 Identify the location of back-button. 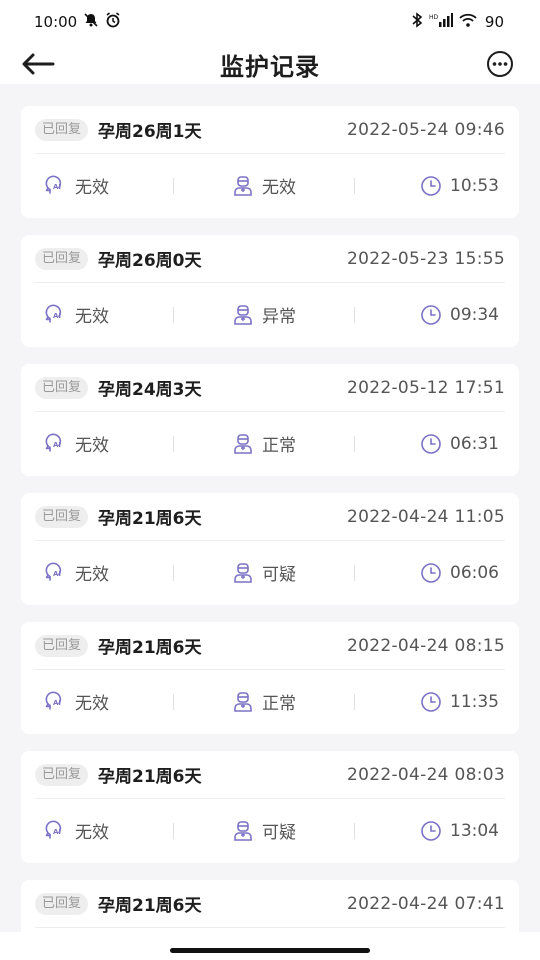
(38, 64).